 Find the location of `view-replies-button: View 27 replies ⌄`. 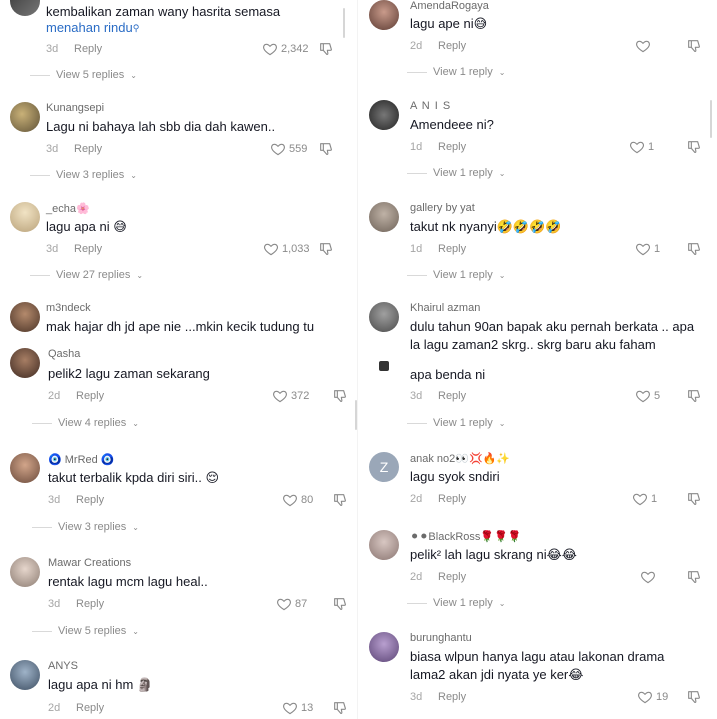

view-replies-button: View 27 replies ⌄ is located at coordinates (86, 275).